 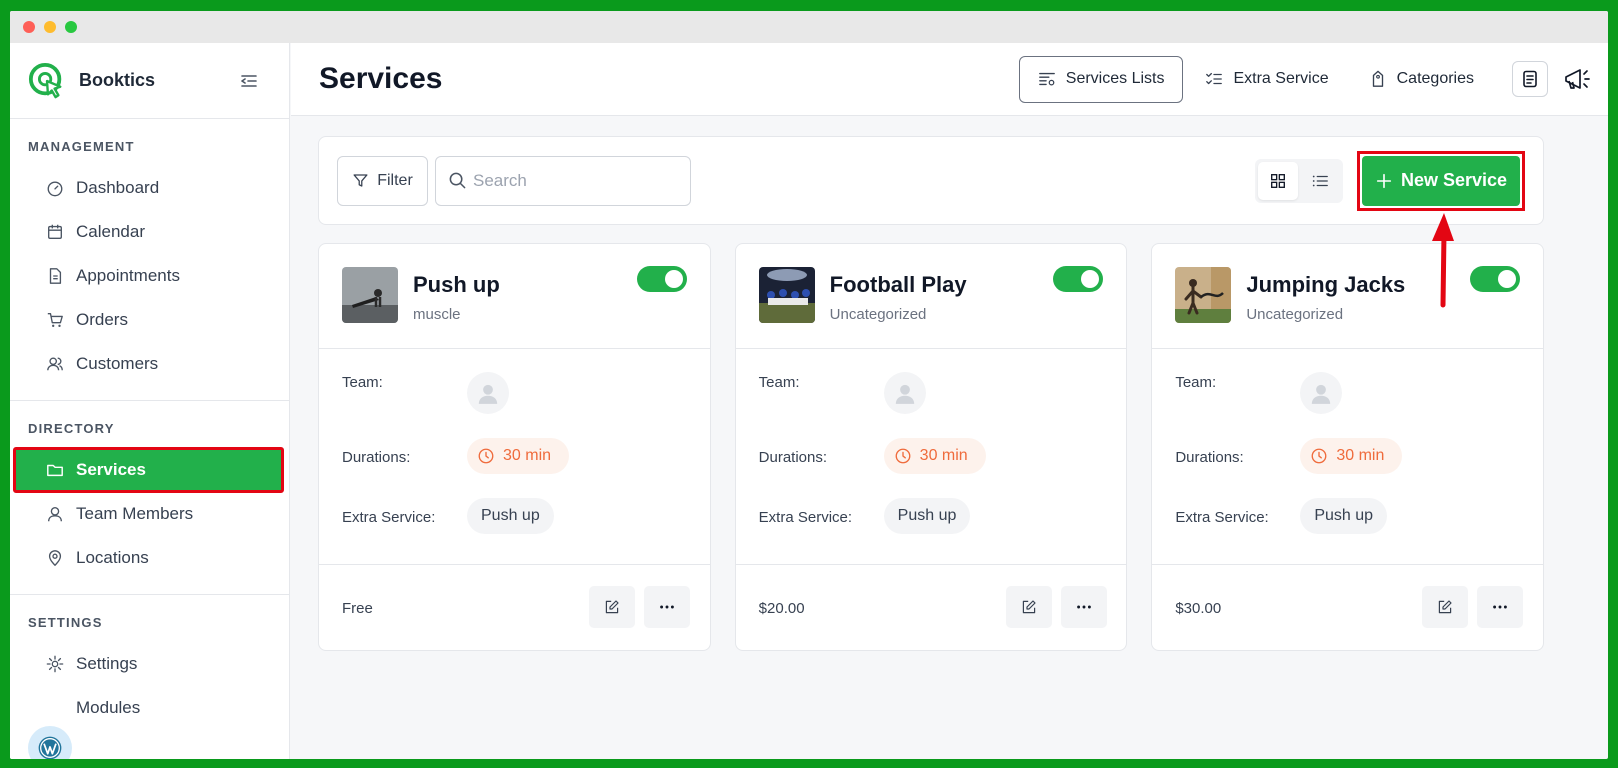 I want to click on sidebar-item-label: Appointments, so click(x=128, y=275).